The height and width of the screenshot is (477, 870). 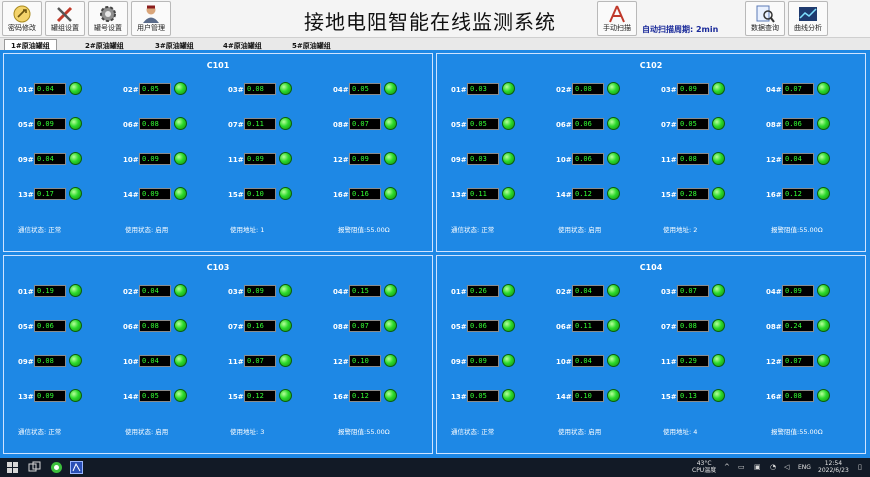 I want to click on sensor-readout: 06# 0.11, so click(x=589, y=326).